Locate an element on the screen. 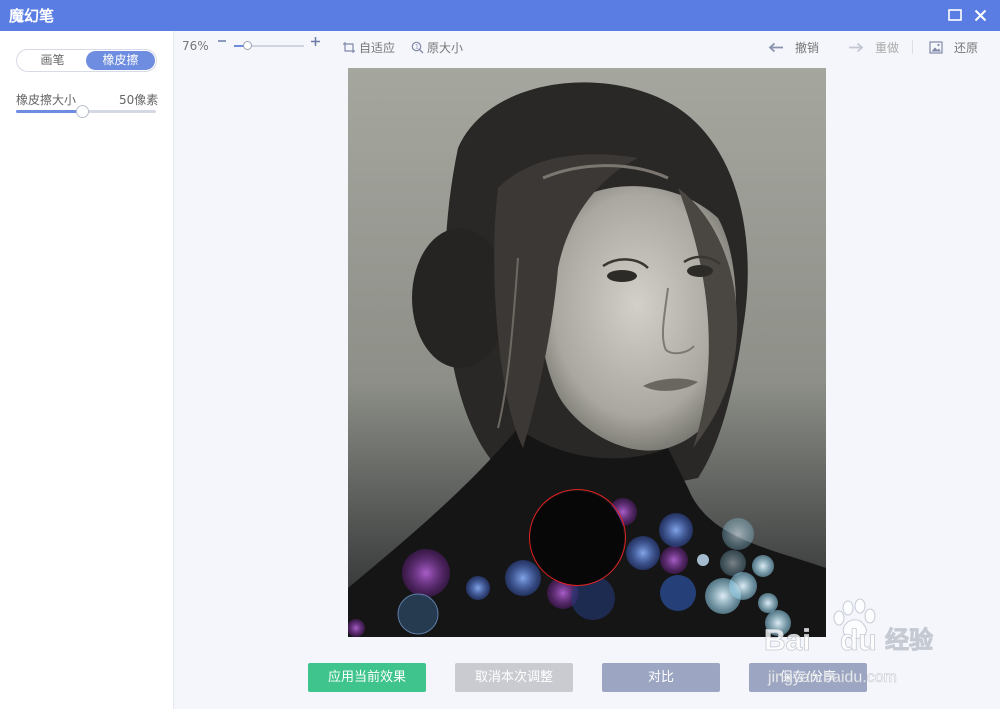  tab-brush: 画笔 is located at coordinates (52, 60).